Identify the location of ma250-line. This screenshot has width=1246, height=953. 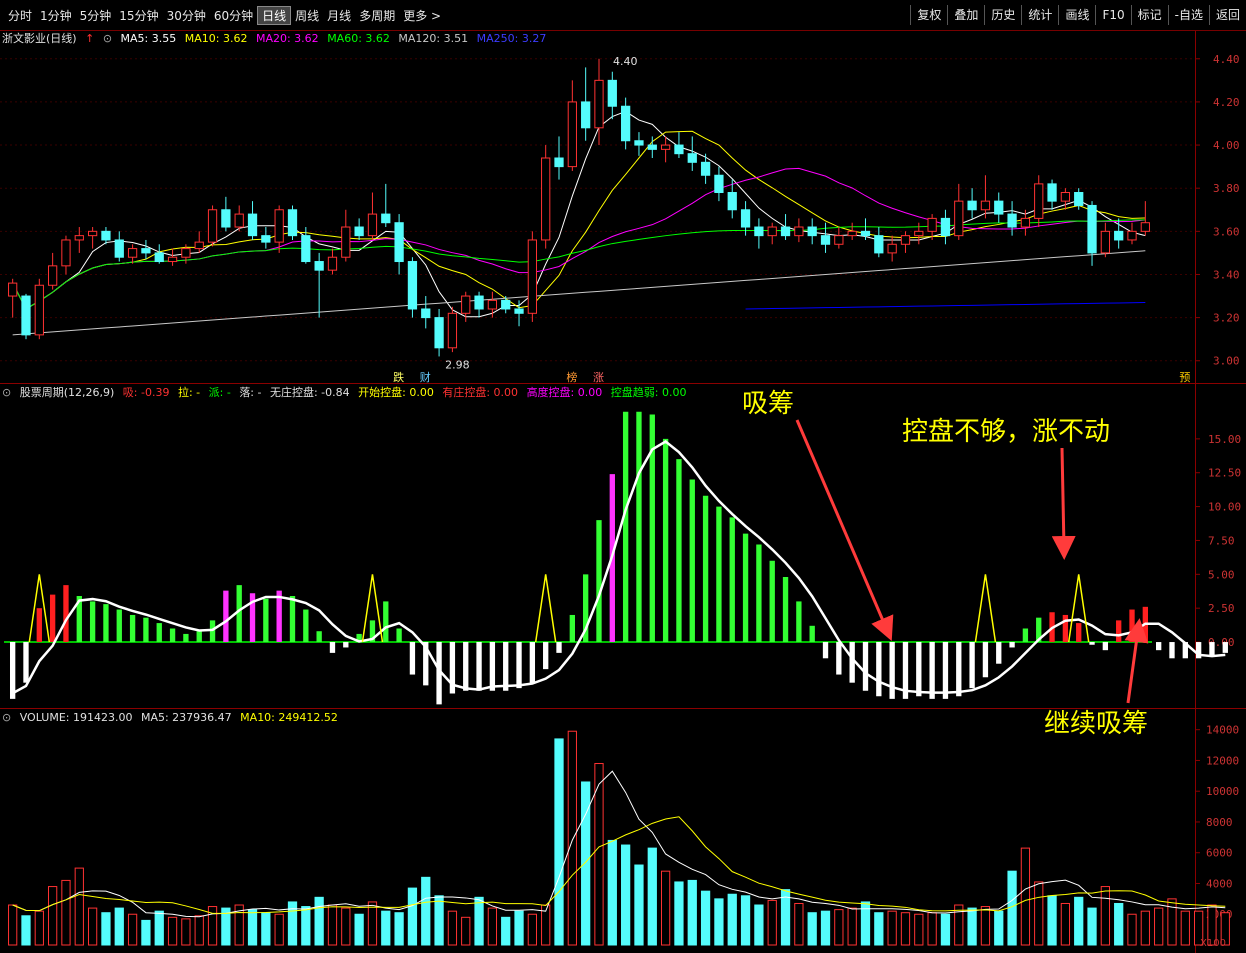
(945, 306).